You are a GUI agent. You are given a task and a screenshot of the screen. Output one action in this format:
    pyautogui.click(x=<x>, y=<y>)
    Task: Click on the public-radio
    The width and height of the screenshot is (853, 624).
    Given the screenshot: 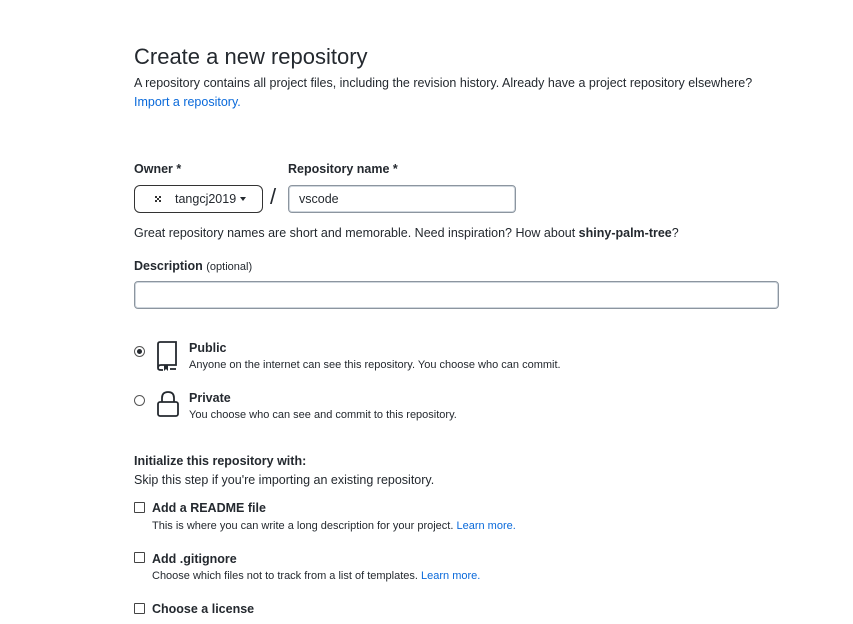 What is the action you would take?
    pyautogui.click(x=139, y=351)
    